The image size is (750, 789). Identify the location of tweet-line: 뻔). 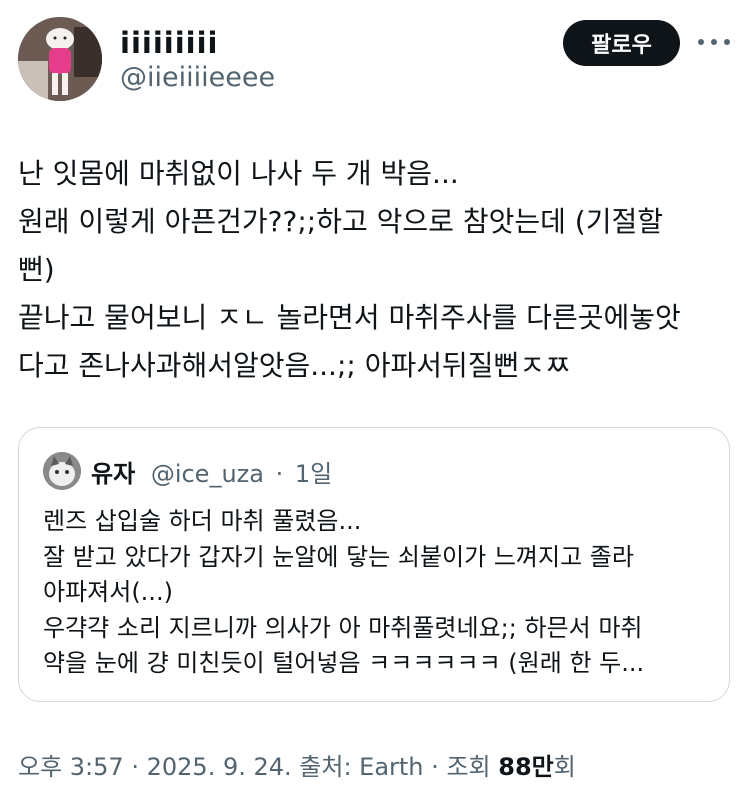
(36, 269).